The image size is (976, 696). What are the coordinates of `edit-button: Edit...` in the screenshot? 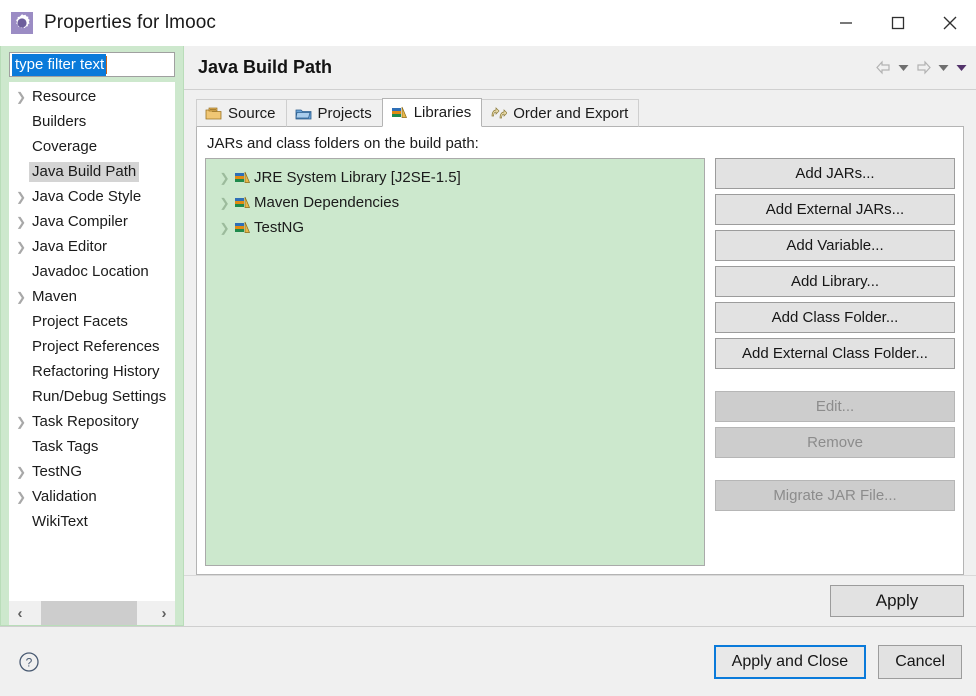 It's located at (835, 406).